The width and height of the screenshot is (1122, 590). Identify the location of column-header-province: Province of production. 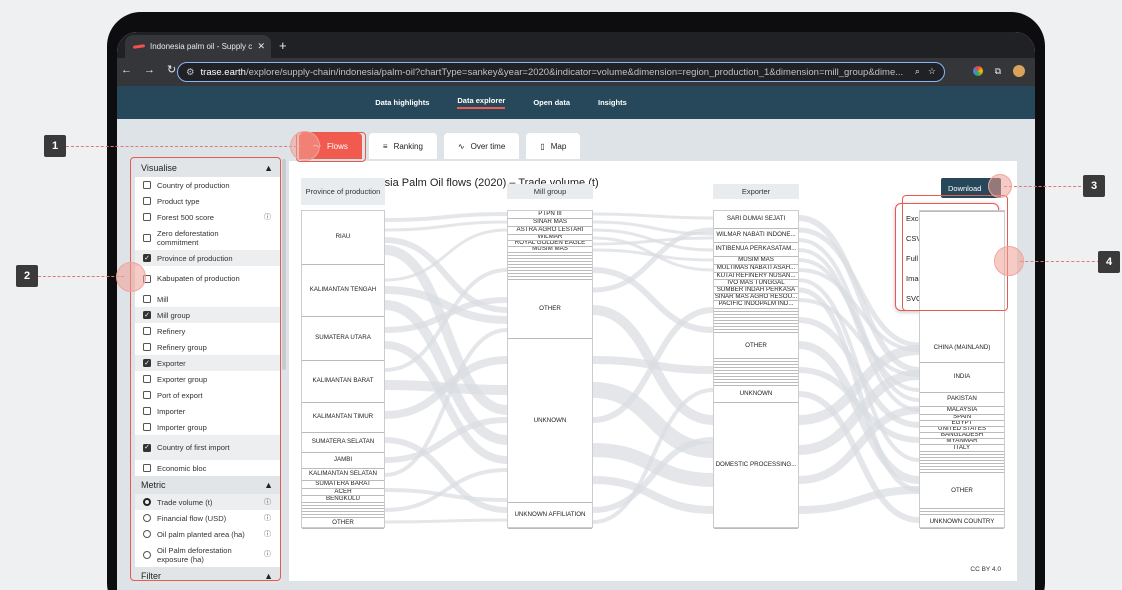
(343, 191).